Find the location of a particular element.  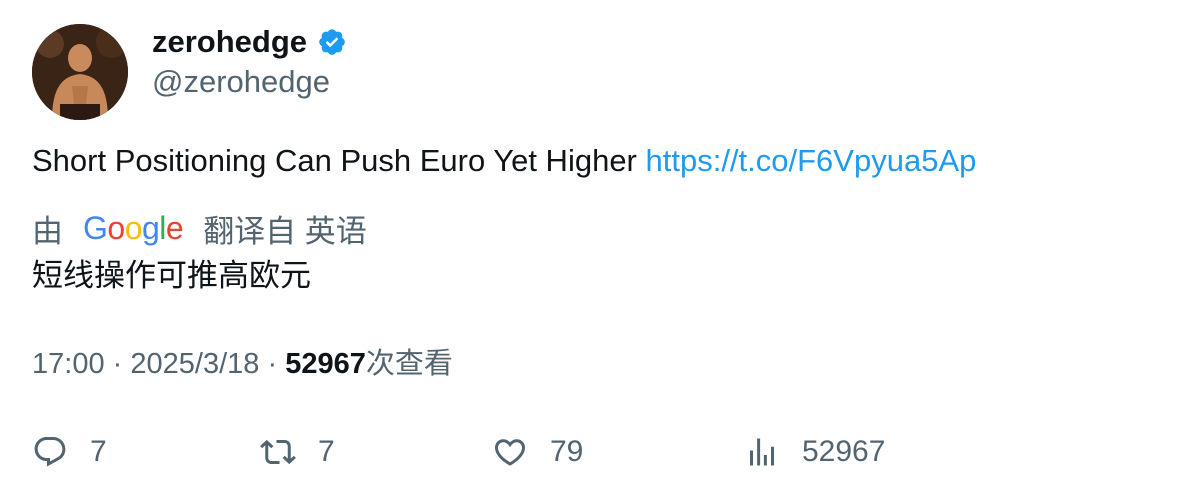

like-count: 79 is located at coordinates (567, 451).